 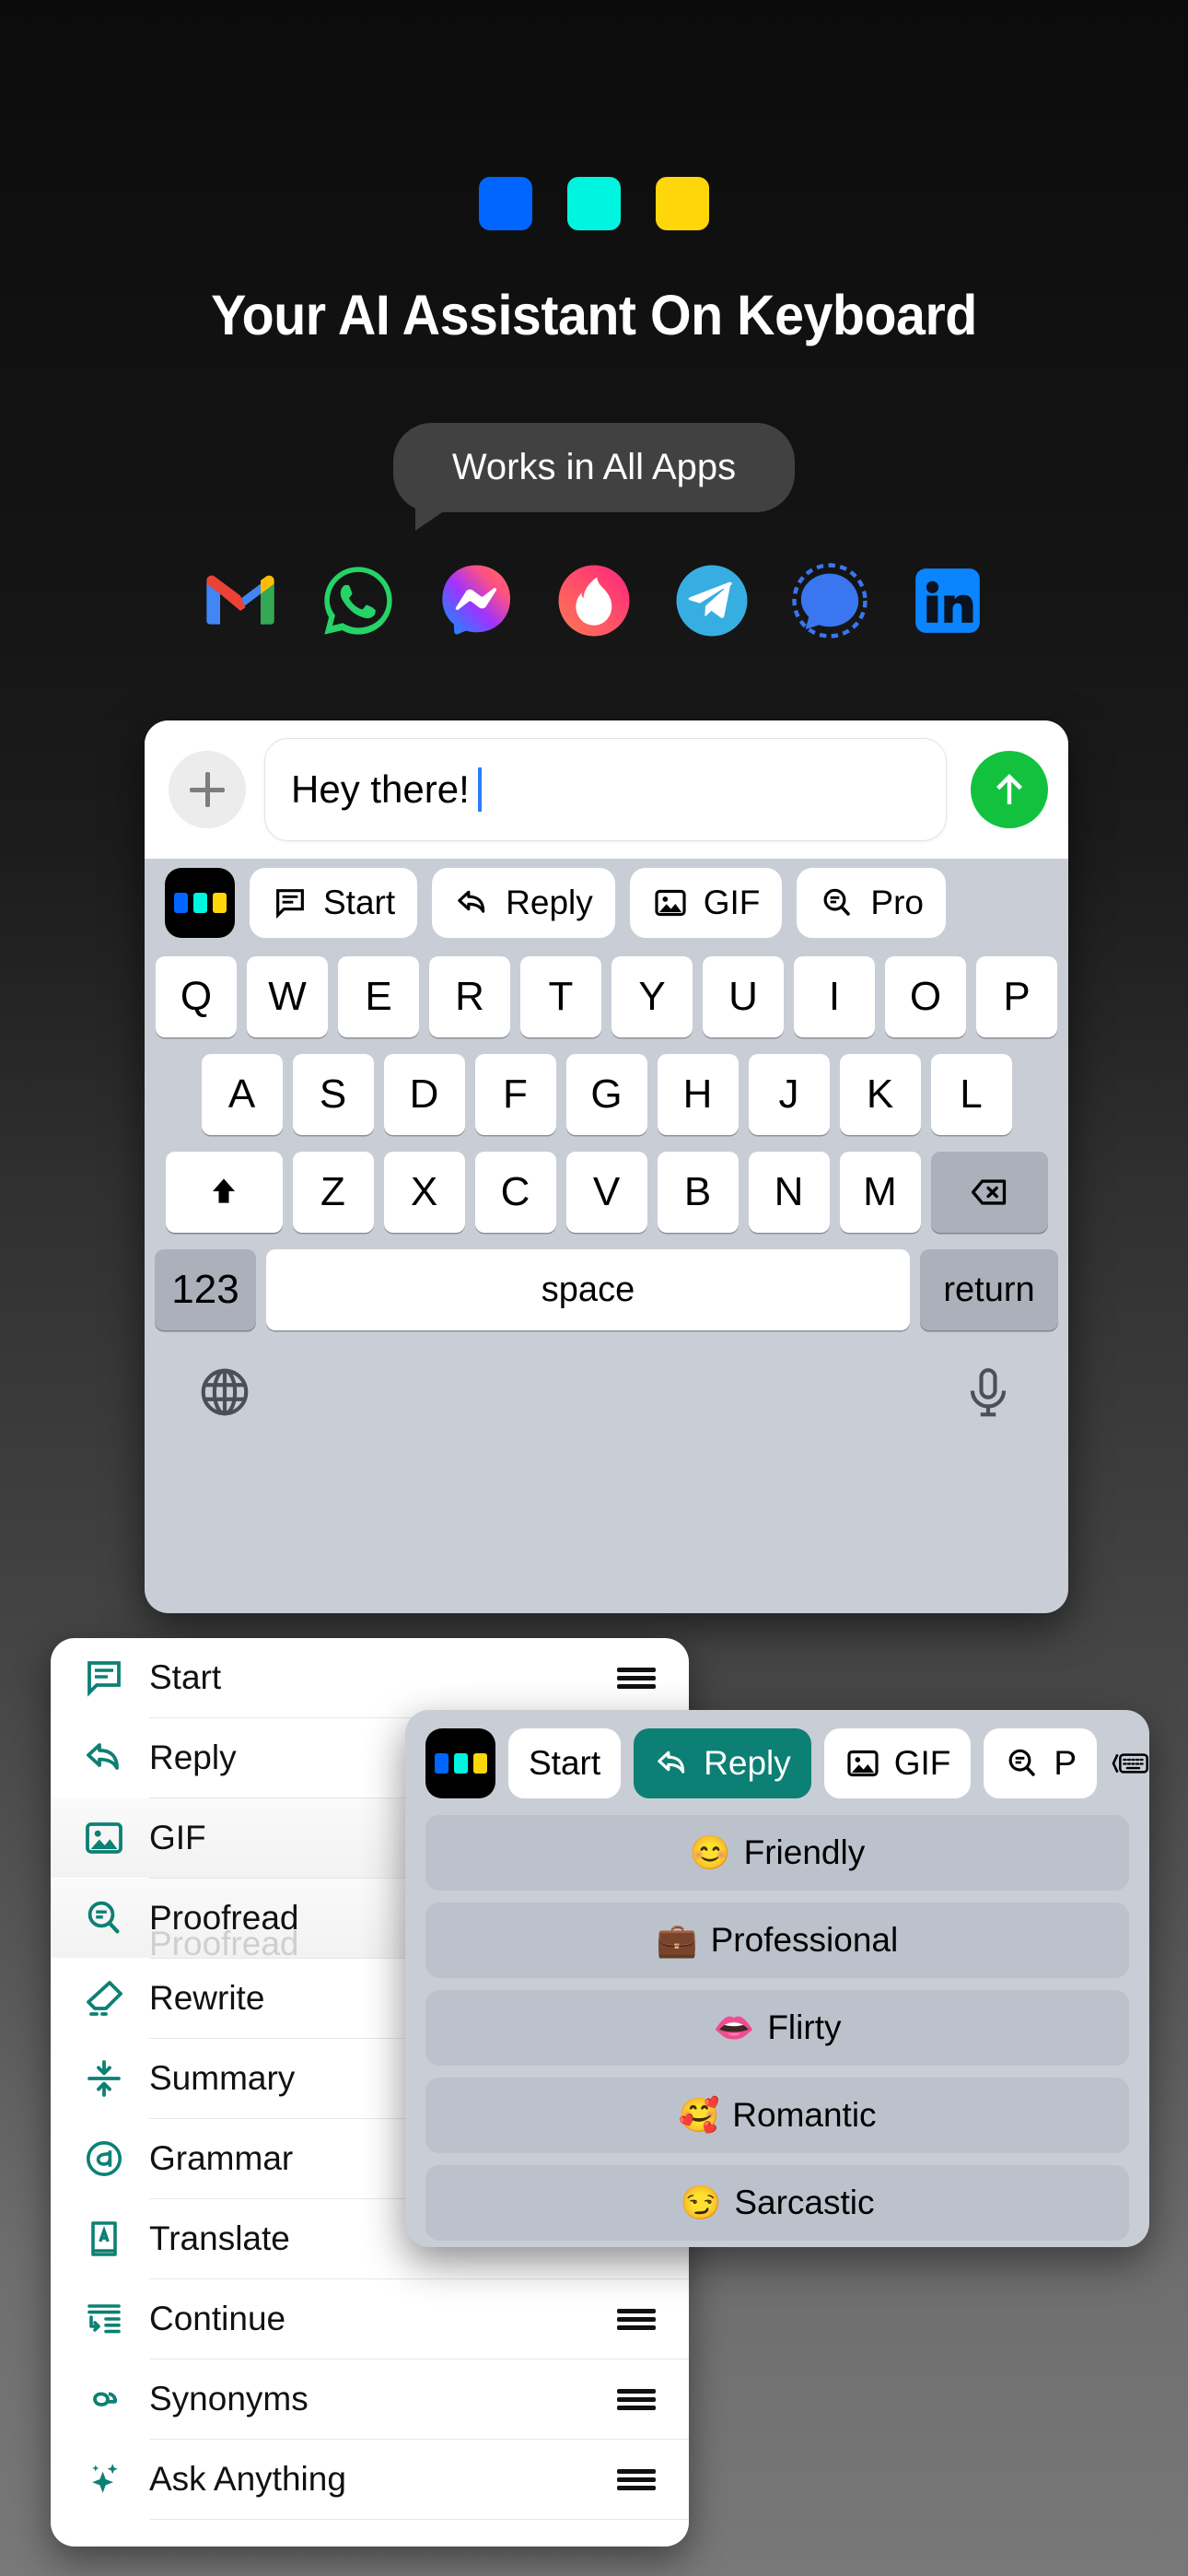 I want to click on ai-toolbar: Start Reply GIF Pro, so click(x=606, y=903).